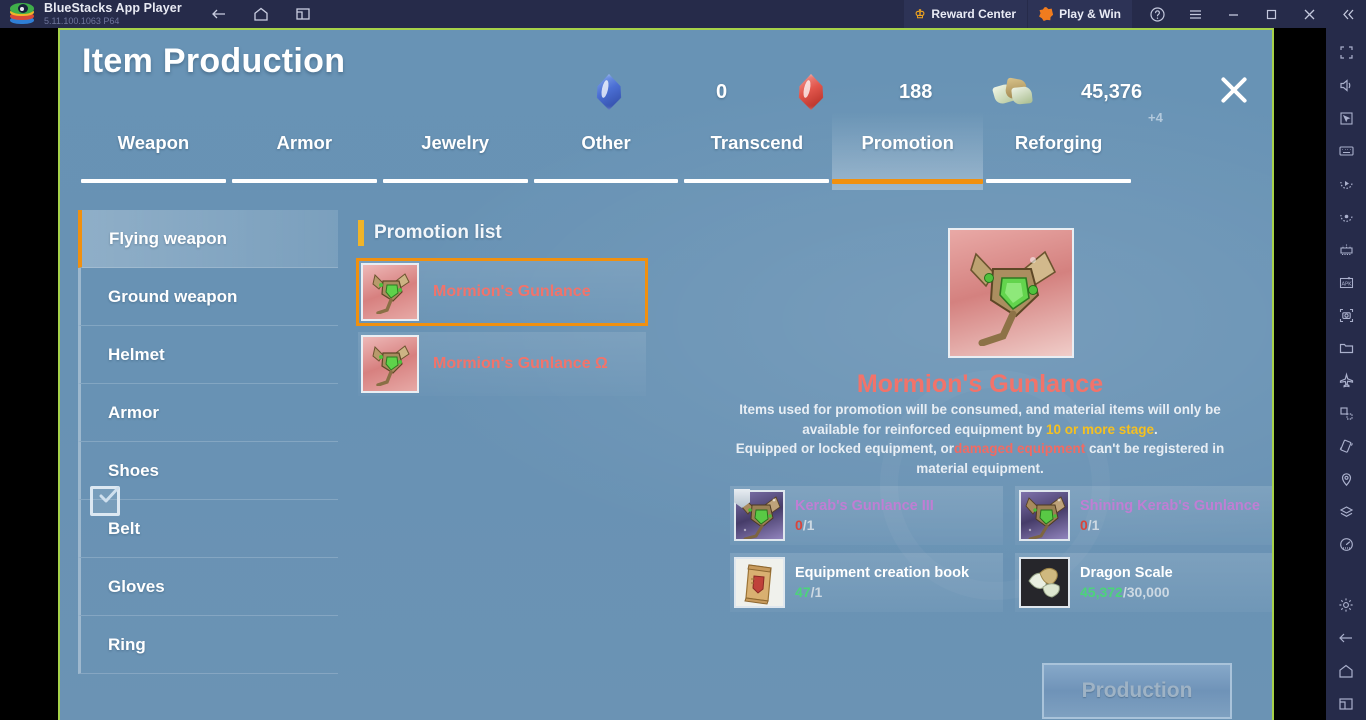 Image resolution: width=1366 pixels, height=720 pixels. What do you see at coordinates (1346, 118) in the screenshot?
I see `cursor-icon` at bounding box center [1346, 118].